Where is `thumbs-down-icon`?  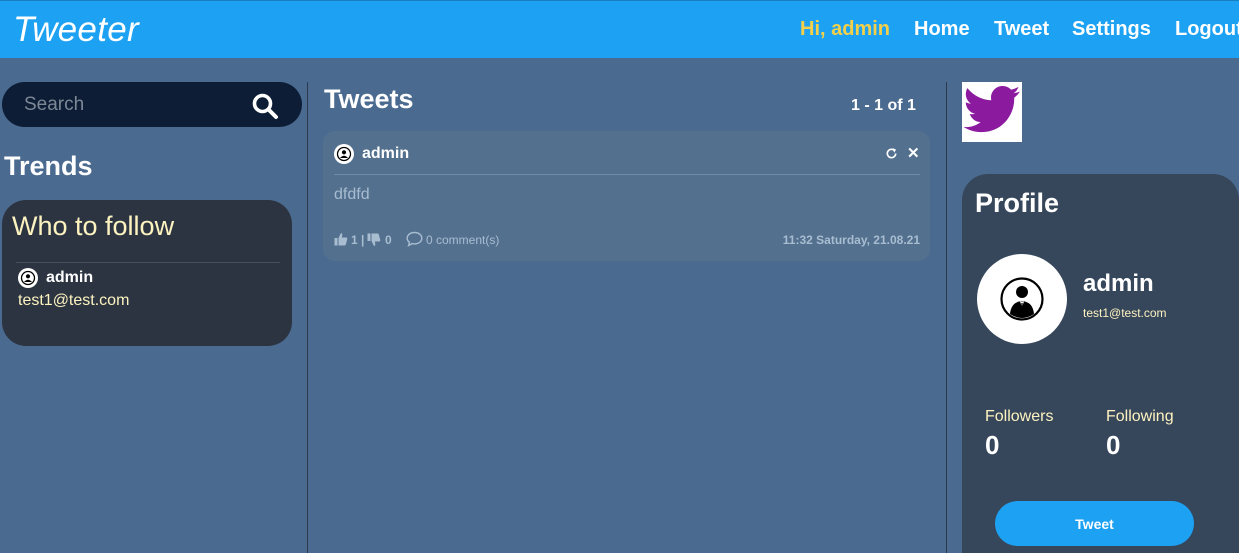
thumbs-down-icon is located at coordinates (374, 240).